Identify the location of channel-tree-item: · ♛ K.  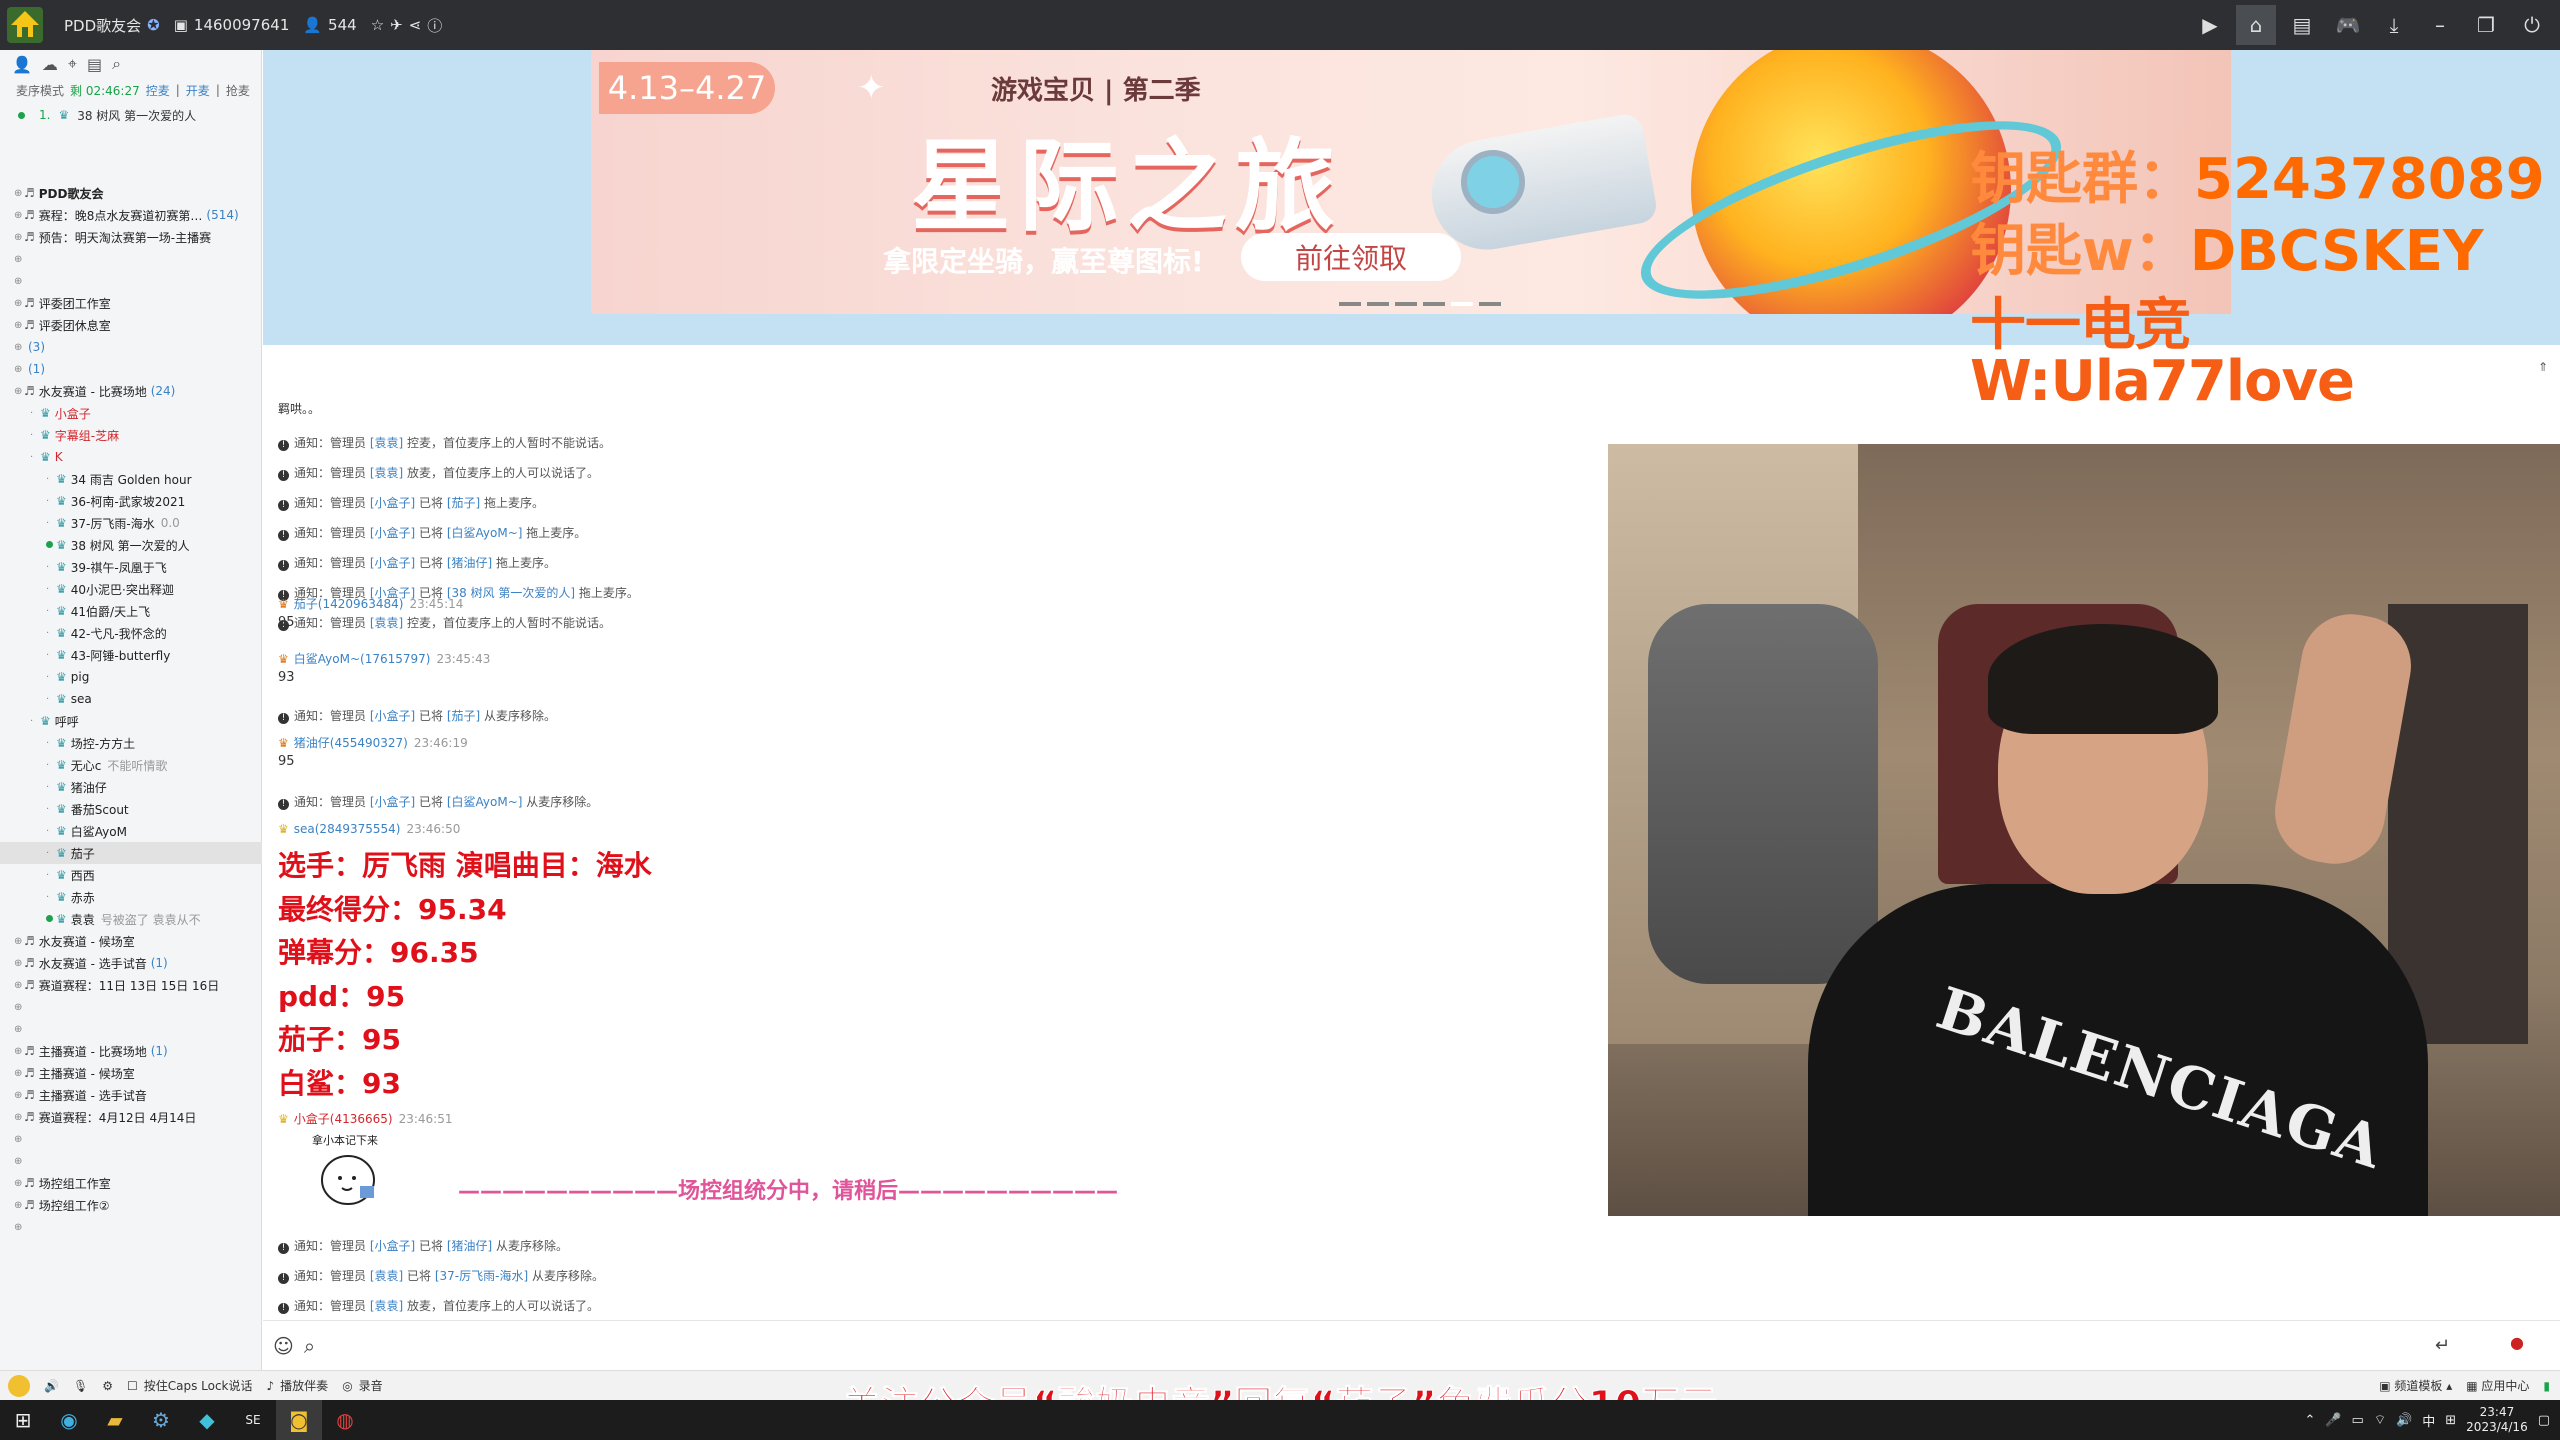
(131, 457).